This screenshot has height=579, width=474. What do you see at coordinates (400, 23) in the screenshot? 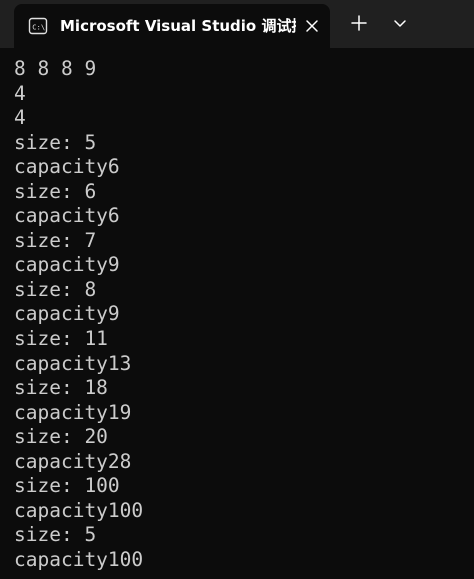
I see `chevron-down-icon` at bounding box center [400, 23].